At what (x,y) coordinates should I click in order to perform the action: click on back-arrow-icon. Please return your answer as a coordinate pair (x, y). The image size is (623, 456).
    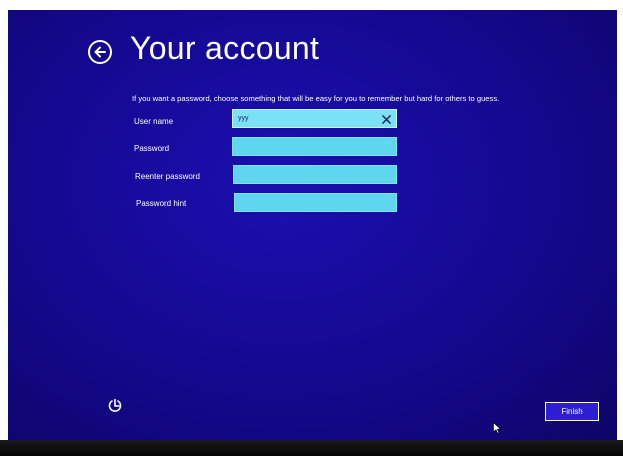
    Looking at the image, I should click on (100, 52).